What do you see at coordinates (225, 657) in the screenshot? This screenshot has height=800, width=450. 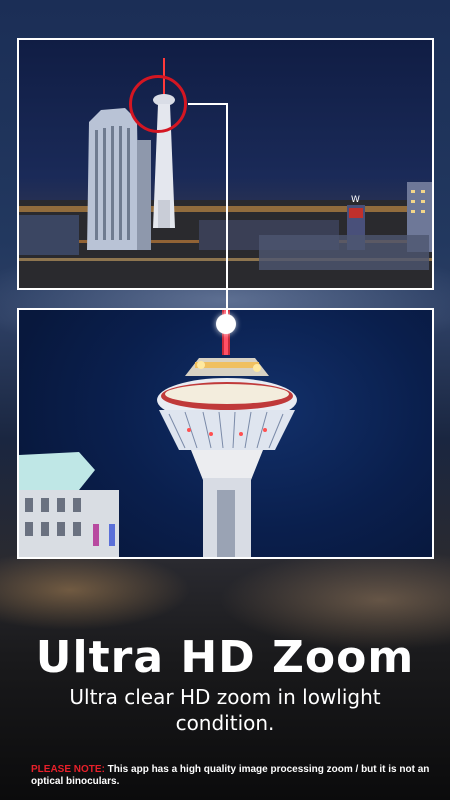 I see `promo-headline: Ultra HD Zoom` at bounding box center [225, 657].